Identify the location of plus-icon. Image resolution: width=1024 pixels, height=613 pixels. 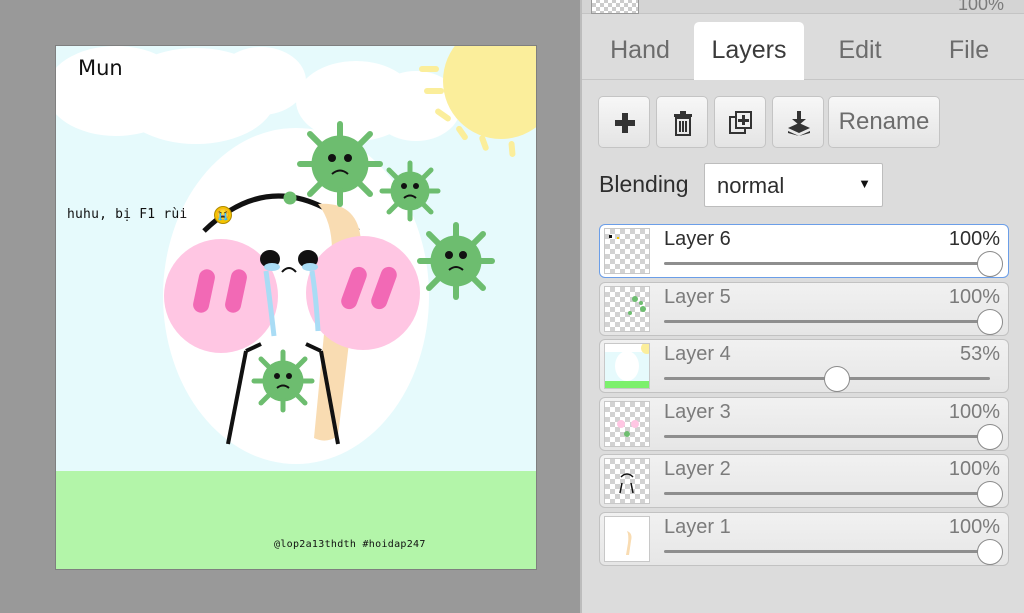
(625, 123).